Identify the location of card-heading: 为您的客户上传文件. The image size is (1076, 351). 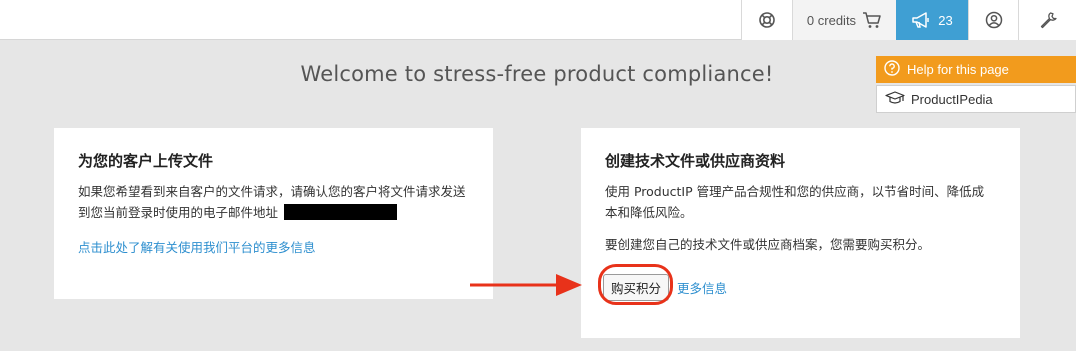
(146, 161).